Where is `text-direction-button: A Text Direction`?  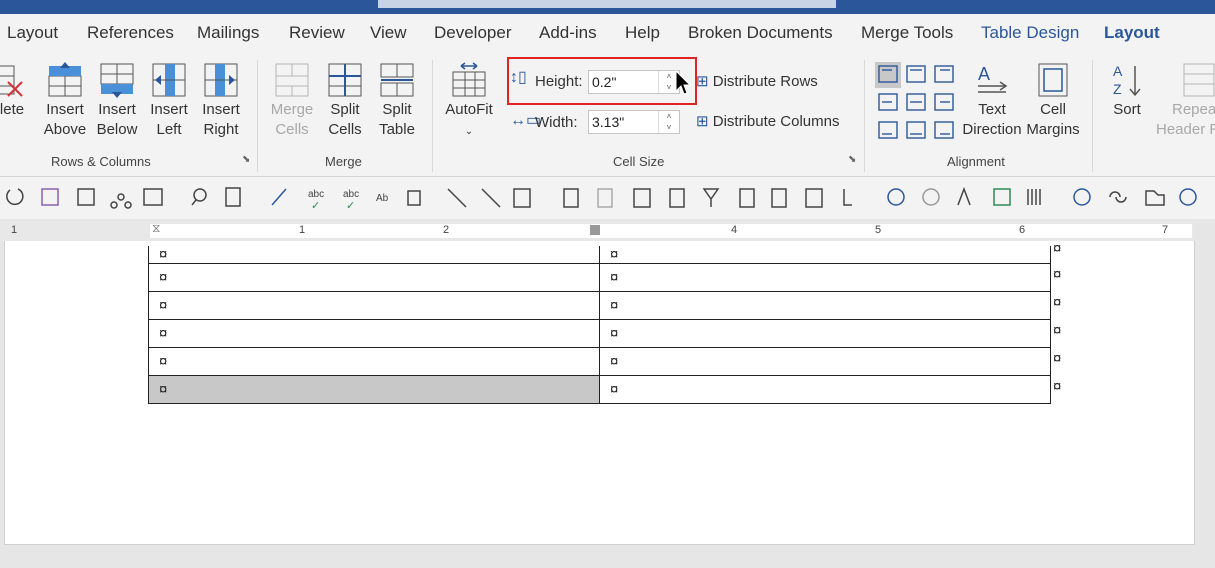 text-direction-button: A Text Direction is located at coordinates (992, 101).